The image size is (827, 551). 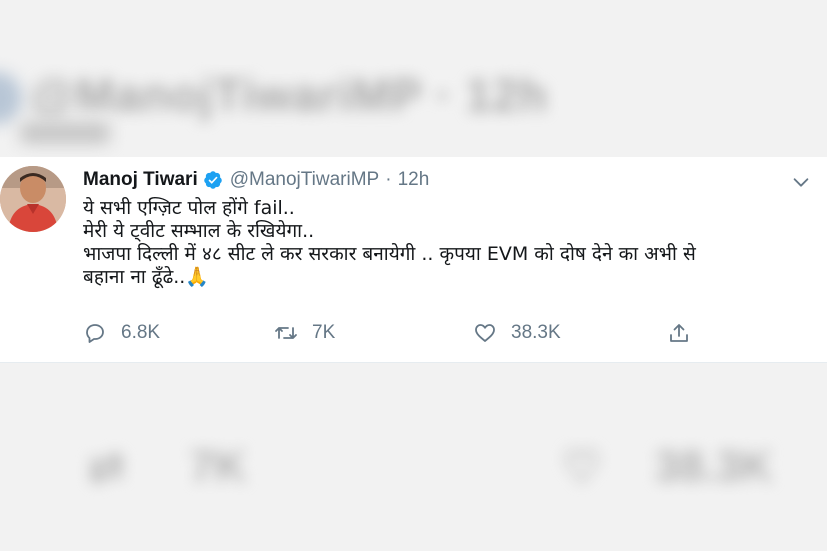 I want to click on author-handle: @ManojTiwariMP, so click(x=305, y=180).